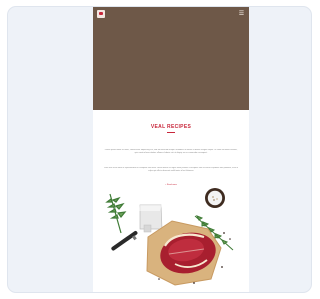 The height and width of the screenshot is (299, 320). I want to click on logo-icon, so click(101, 14).